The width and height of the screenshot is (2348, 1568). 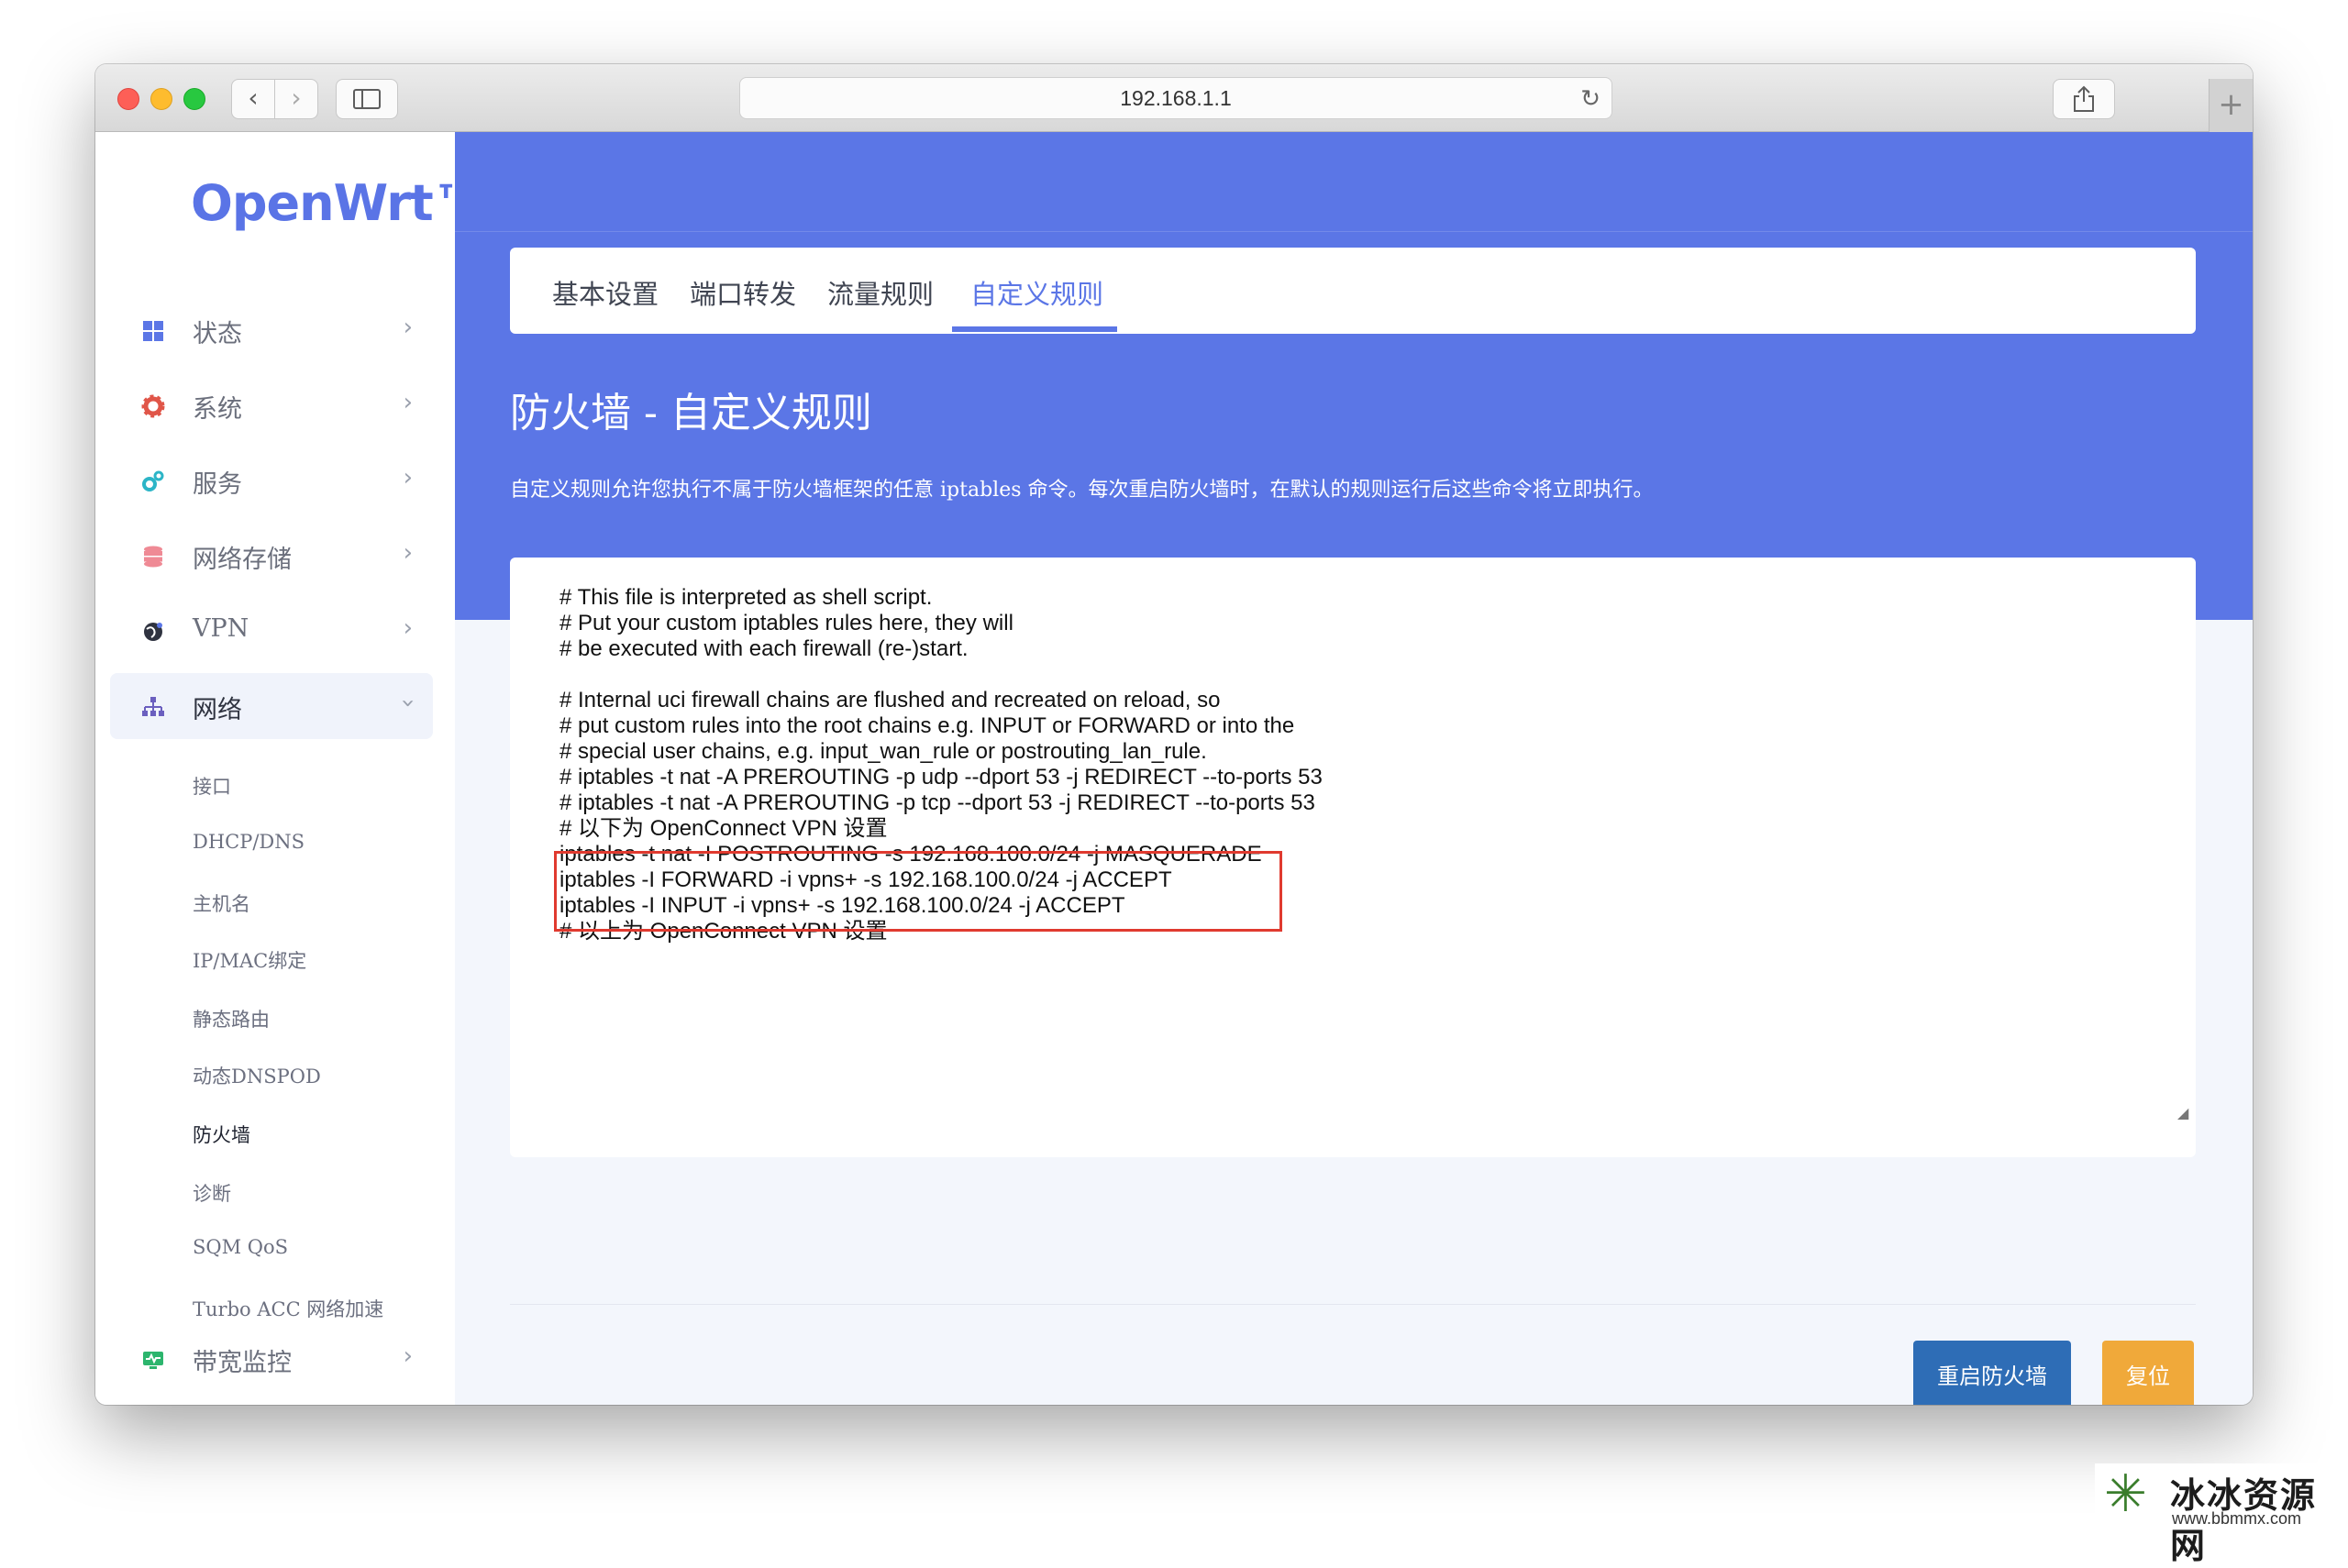 What do you see at coordinates (1353, 291) in the screenshot?
I see `tab-bar: 基本设置 端口转发 流量规则 自定义规则` at bounding box center [1353, 291].